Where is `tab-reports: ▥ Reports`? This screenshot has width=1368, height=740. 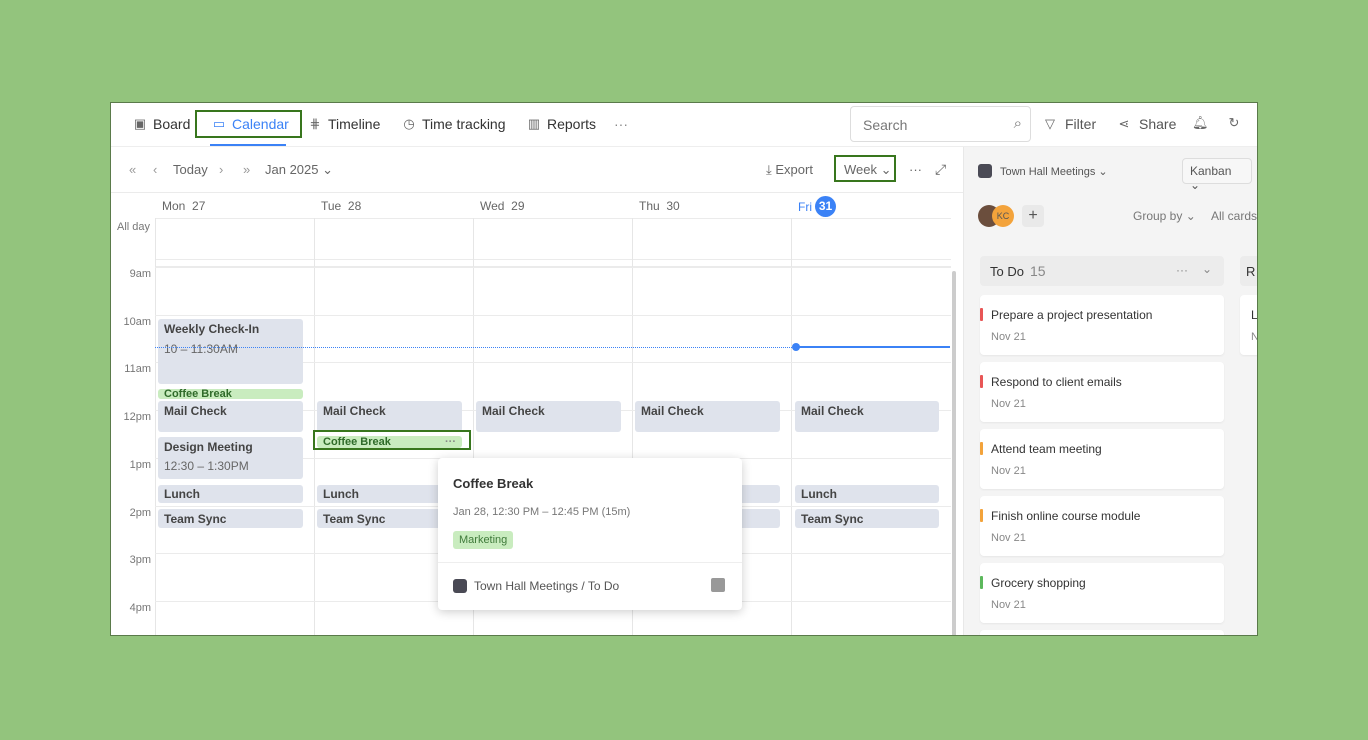
tab-reports: ▥ Reports is located at coordinates (561, 124).